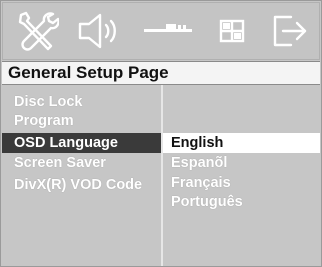 This screenshot has width=322, height=267. Describe the element at coordinates (88, 72) in the screenshot. I see `page-title: General Setup Page` at that location.